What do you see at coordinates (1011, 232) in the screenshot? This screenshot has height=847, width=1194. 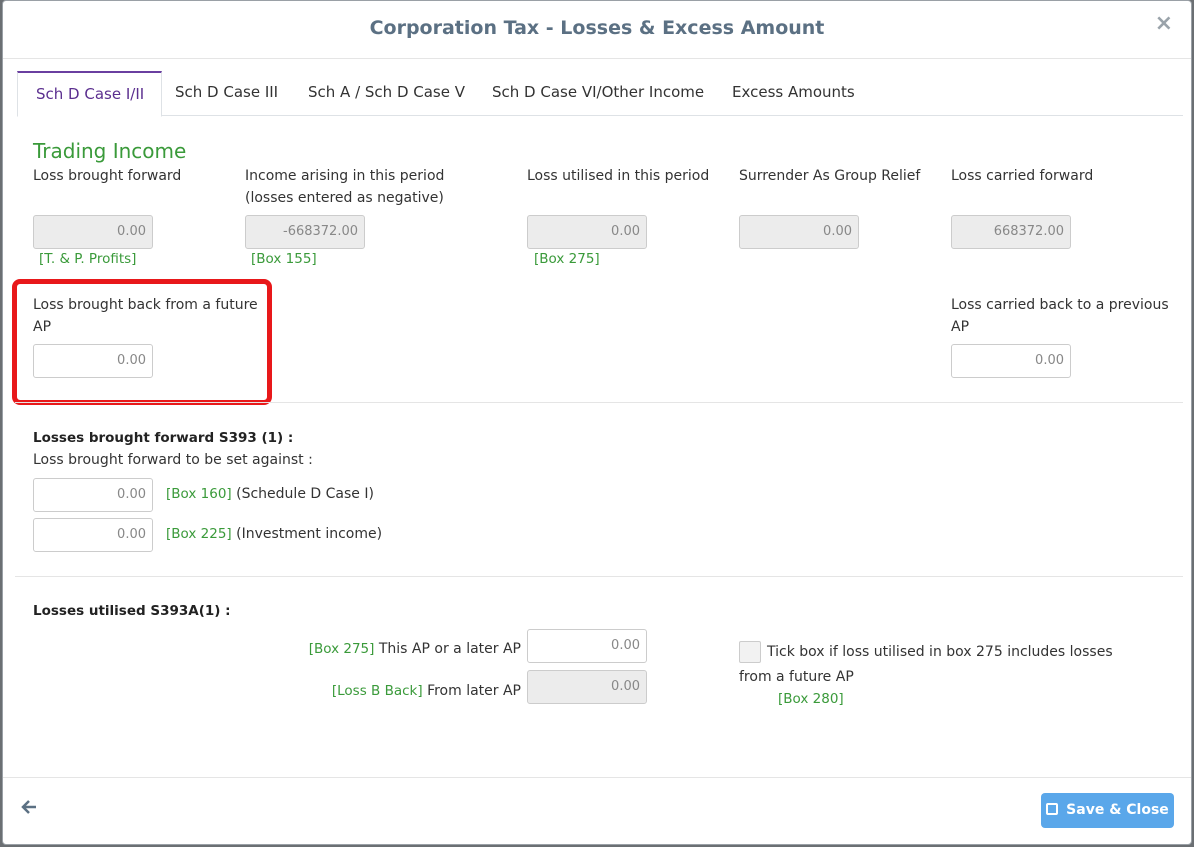 I see `carried-forward-input: 668372.00` at bounding box center [1011, 232].